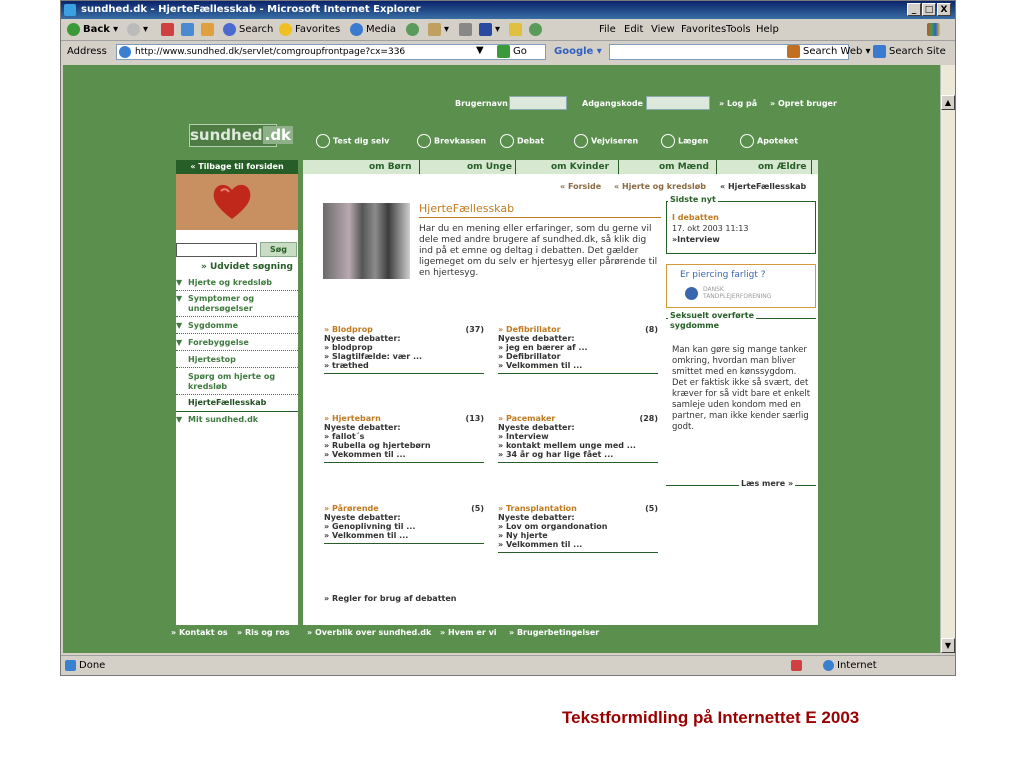  I want to click on login-link: » Log på, so click(738, 103).